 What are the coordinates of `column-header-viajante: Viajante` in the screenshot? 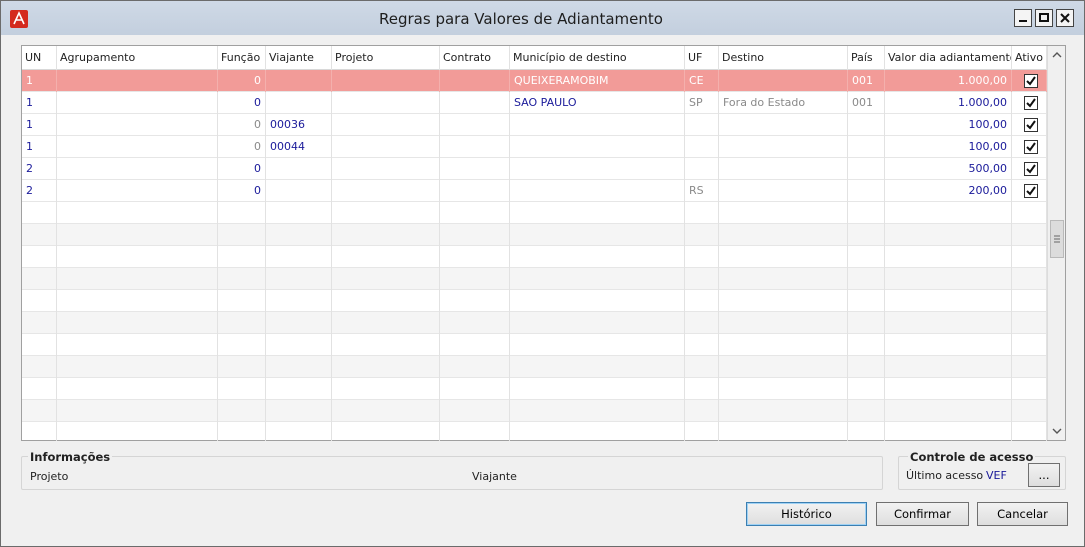 It's located at (299, 58).